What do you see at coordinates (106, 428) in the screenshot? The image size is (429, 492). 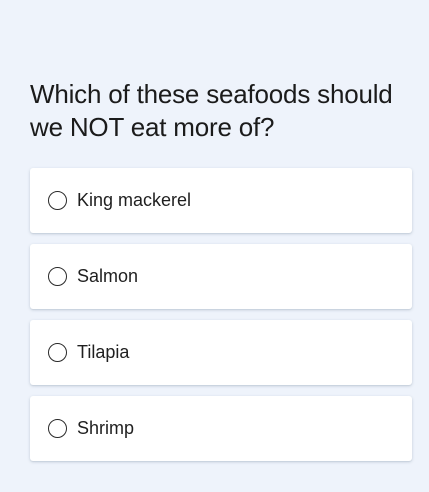 I see `option-label: Shrimp` at bounding box center [106, 428].